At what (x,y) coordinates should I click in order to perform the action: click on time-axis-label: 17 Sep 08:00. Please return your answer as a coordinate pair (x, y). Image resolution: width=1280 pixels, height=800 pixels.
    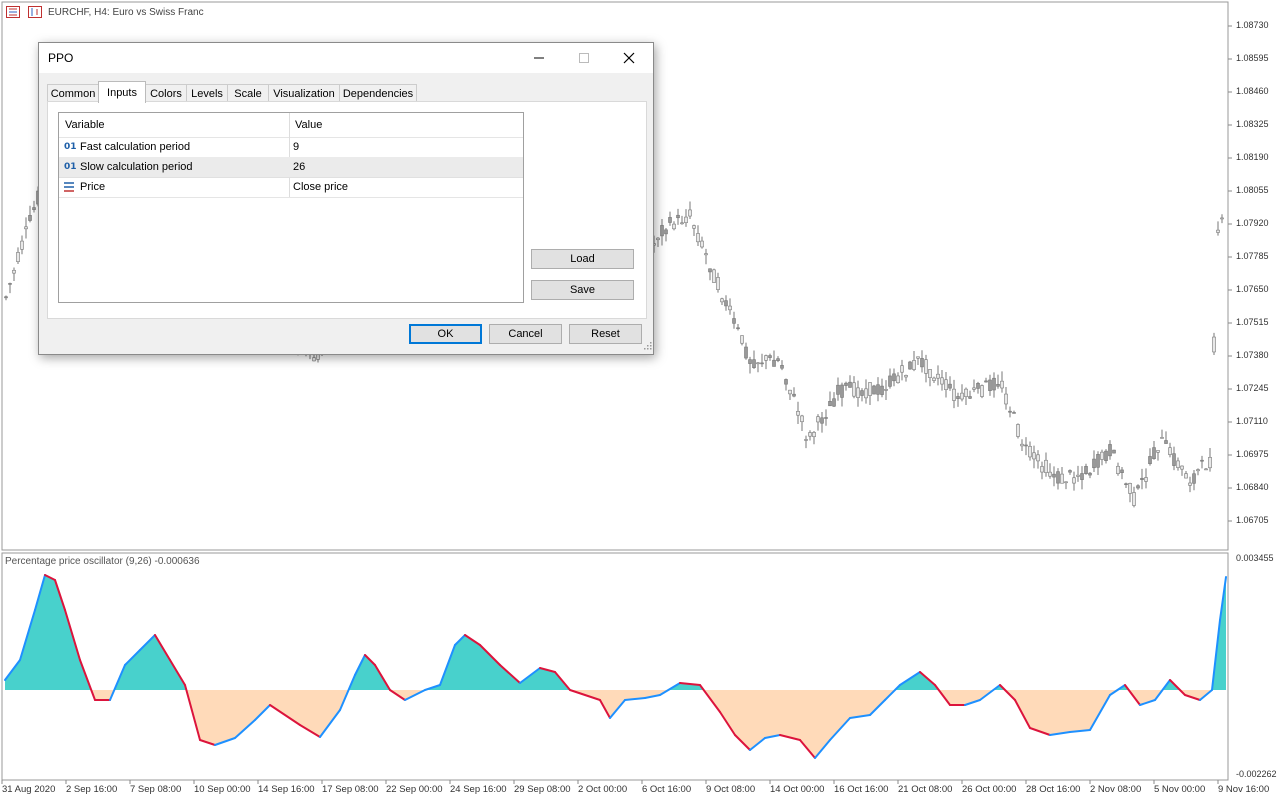
    Looking at the image, I should click on (350, 789).